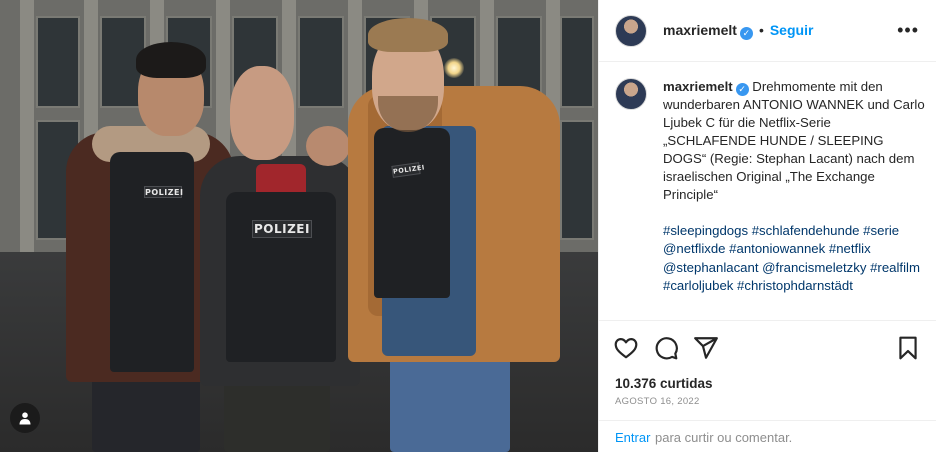 The height and width of the screenshot is (452, 936). I want to click on user-tags-button, so click(25, 418).